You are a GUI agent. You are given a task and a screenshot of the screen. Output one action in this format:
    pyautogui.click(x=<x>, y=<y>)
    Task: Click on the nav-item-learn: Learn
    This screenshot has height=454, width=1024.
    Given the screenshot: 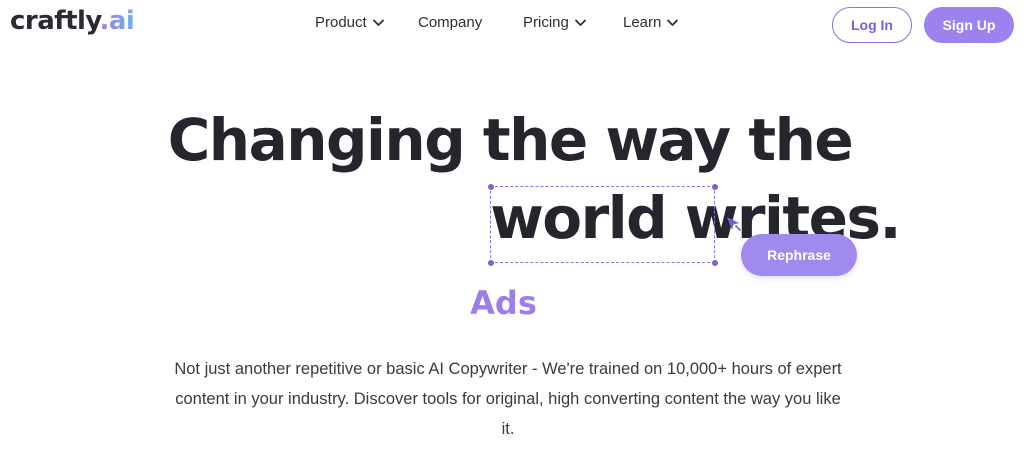 What is the action you would take?
    pyautogui.click(x=651, y=22)
    